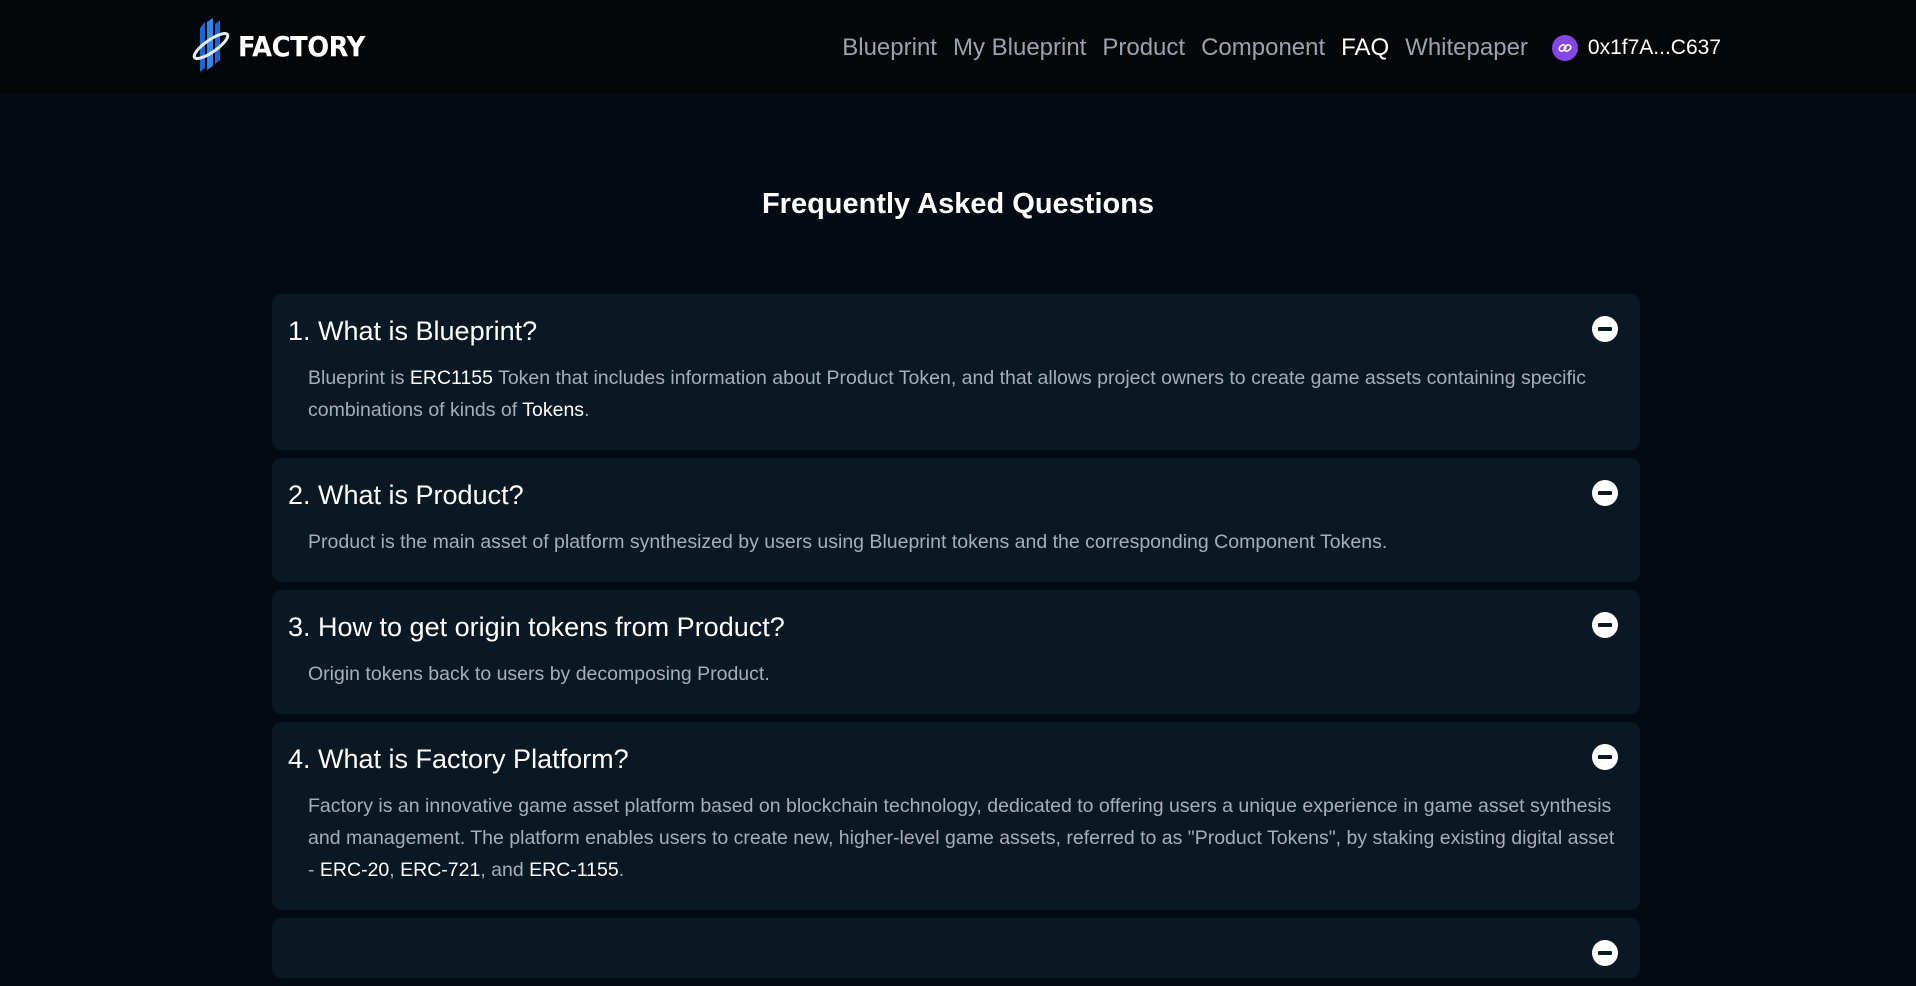  Describe the element at coordinates (574, 870) in the screenshot. I see `answer-highlight: ERC-1155` at that location.